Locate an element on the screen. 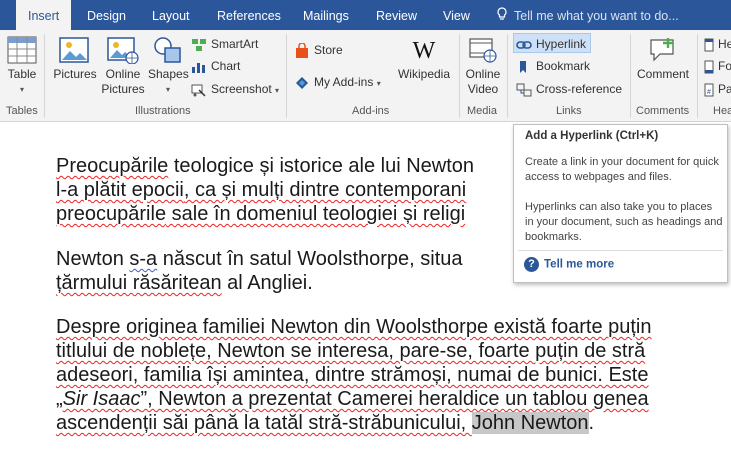  cross-reference-label: Cross-reference is located at coordinates (579, 89).